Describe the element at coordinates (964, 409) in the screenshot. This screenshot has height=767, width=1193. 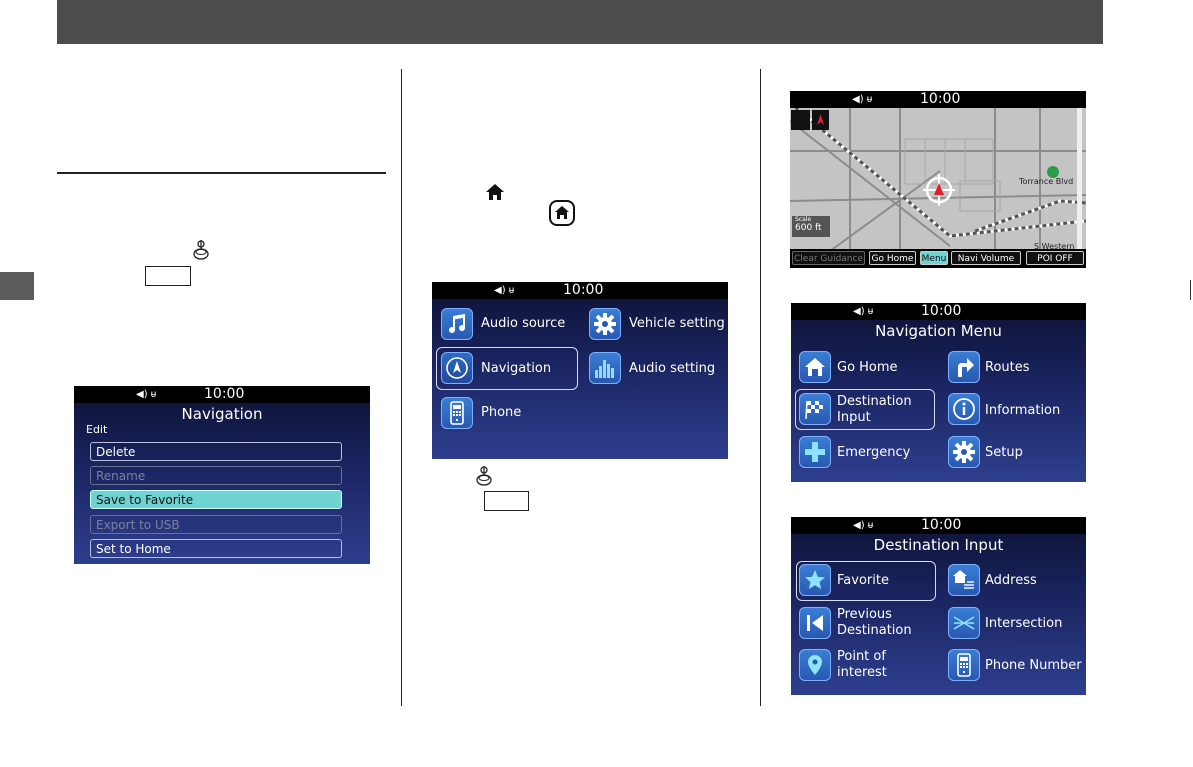
I see `info-icon` at that location.